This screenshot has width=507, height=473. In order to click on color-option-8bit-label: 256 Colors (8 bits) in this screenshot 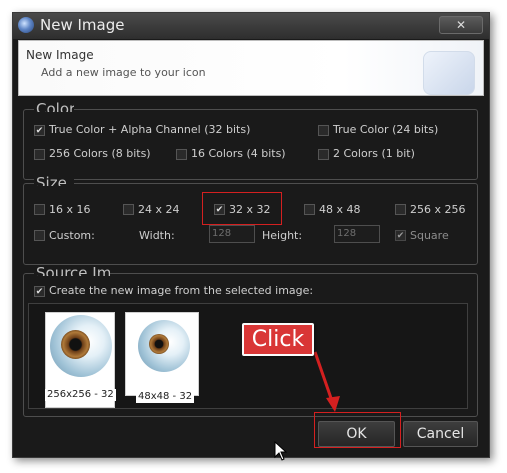, I will do `click(100, 153)`.